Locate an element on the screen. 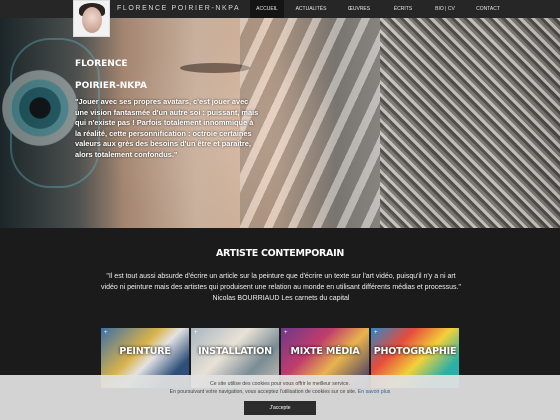  nav-item-oeuvres: ŒUVRES is located at coordinates (359, 9).